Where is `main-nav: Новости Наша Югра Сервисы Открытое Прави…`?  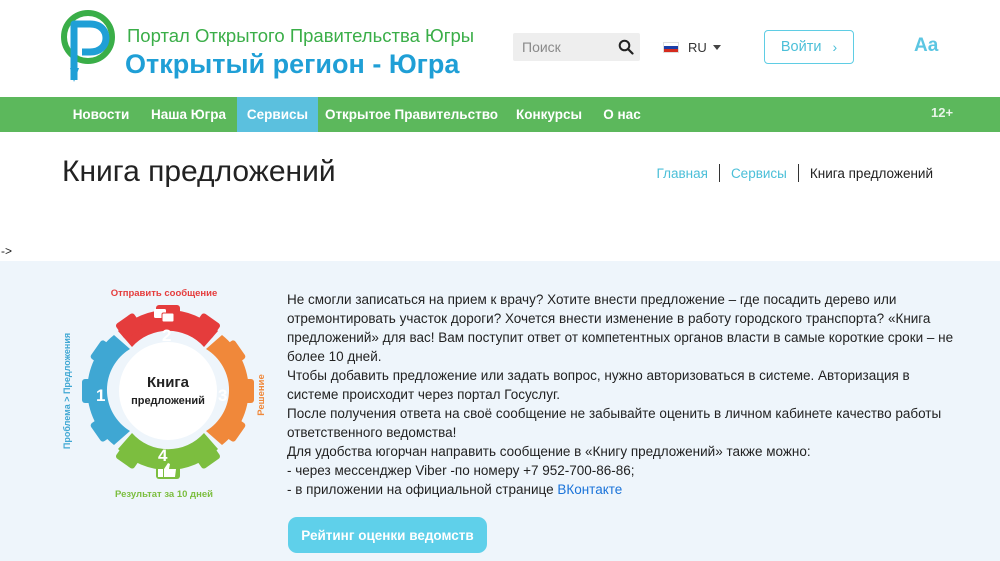
main-nav: Новости Наша Югра Сервисы Открытое Прави… is located at coordinates (500, 114).